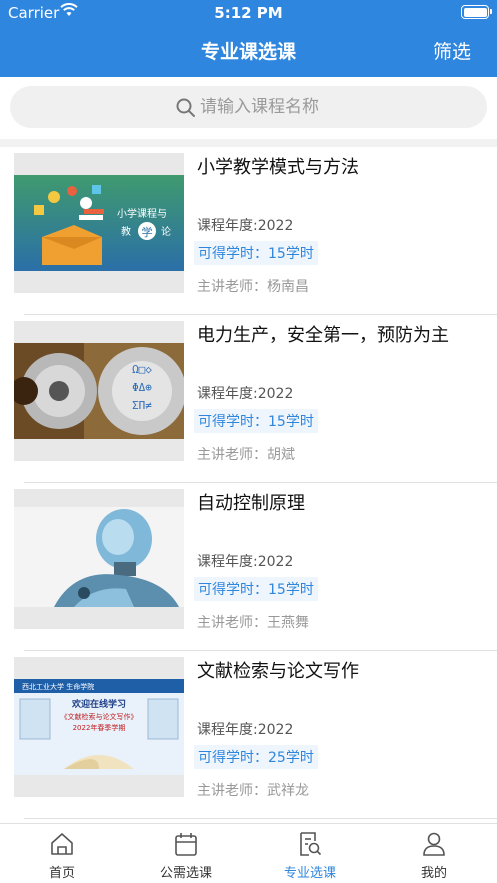 Image resolution: width=497 pixels, height=883 pixels. What do you see at coordinates (186, 844) in the screenshot?
I see `calendar-icon` at bounding box center [186, 844].